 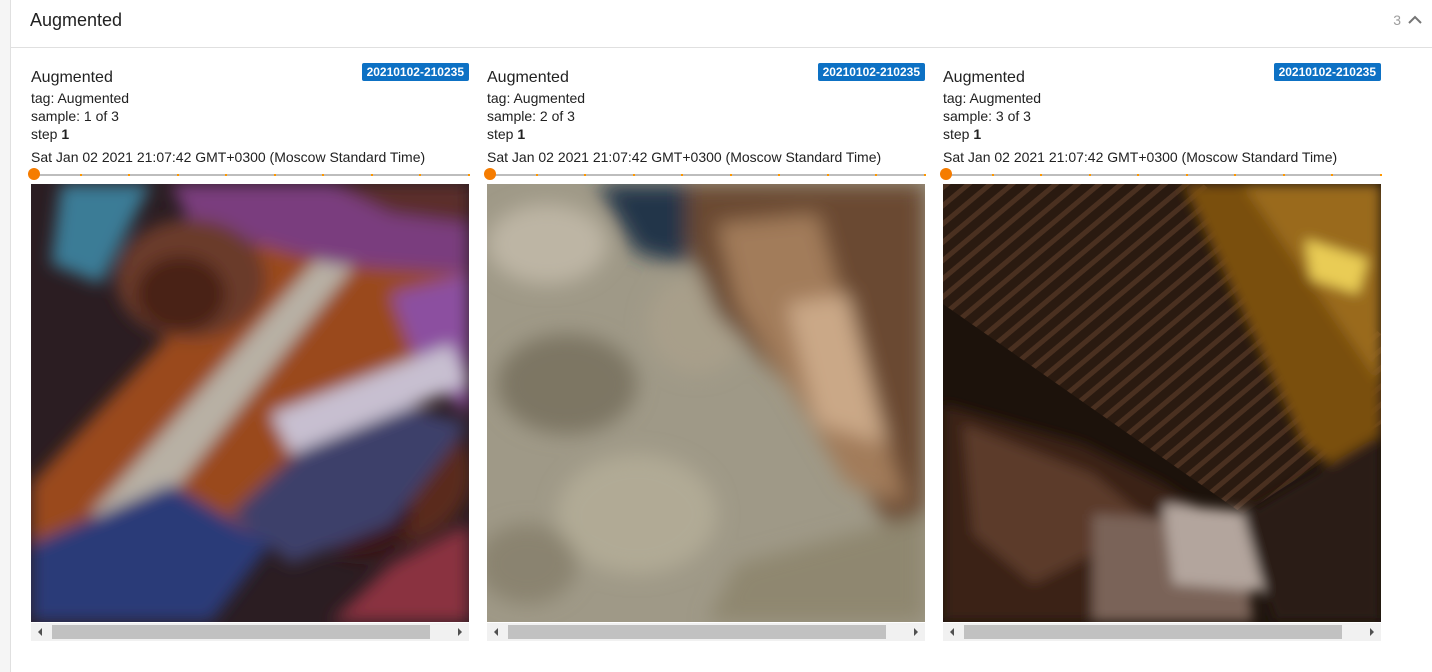 I want to click on chevron-up-icon, so click(x=1415, y=20).